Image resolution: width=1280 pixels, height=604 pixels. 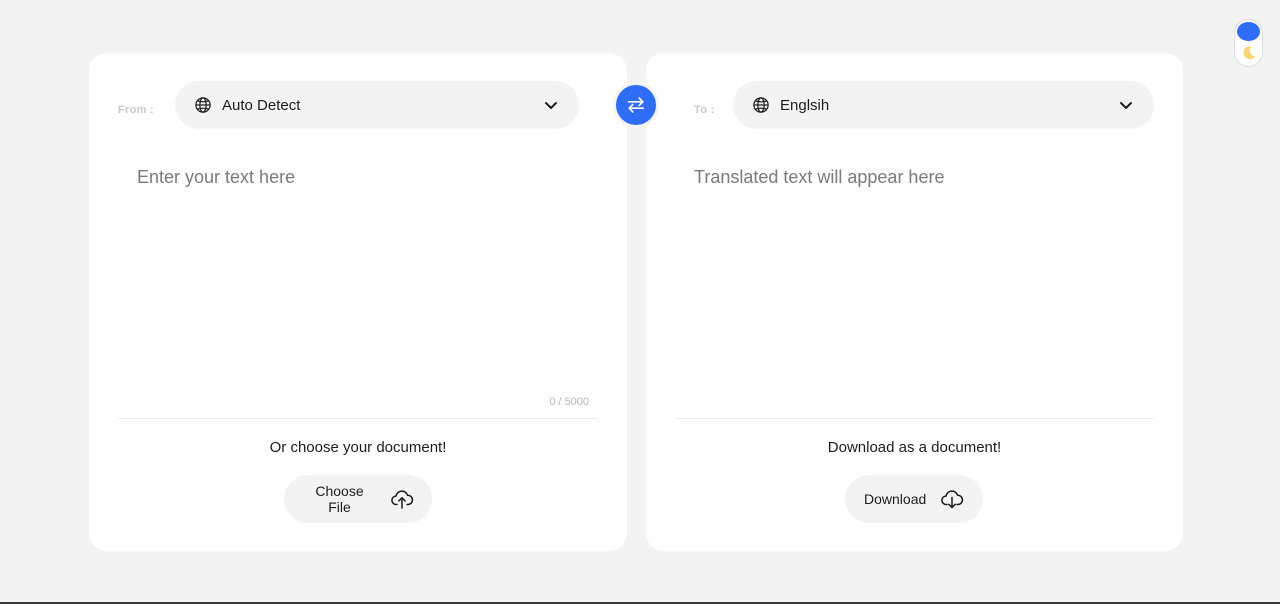 I want to click on download-button: Download, so click(x=914, y=499).